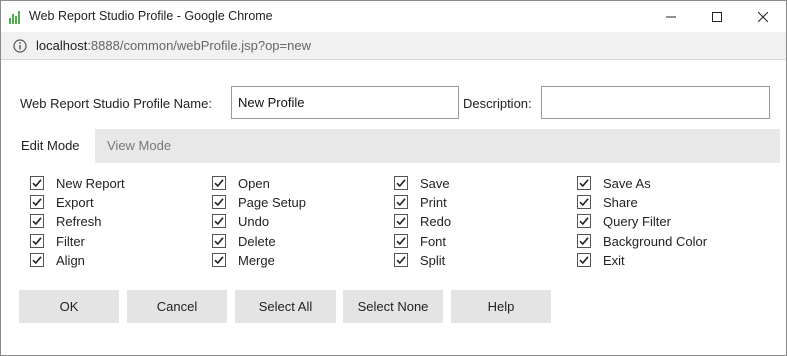 Image resolution: width=787 pixels, height=356 pixels. I want to click on maximize-button, so click(717, 16).